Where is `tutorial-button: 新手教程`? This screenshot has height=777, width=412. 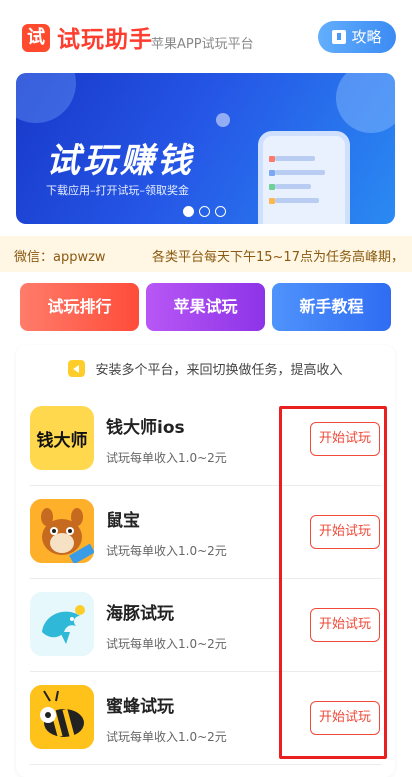 tutorial-button: 新手教程 is located at coordinates (331, 307).